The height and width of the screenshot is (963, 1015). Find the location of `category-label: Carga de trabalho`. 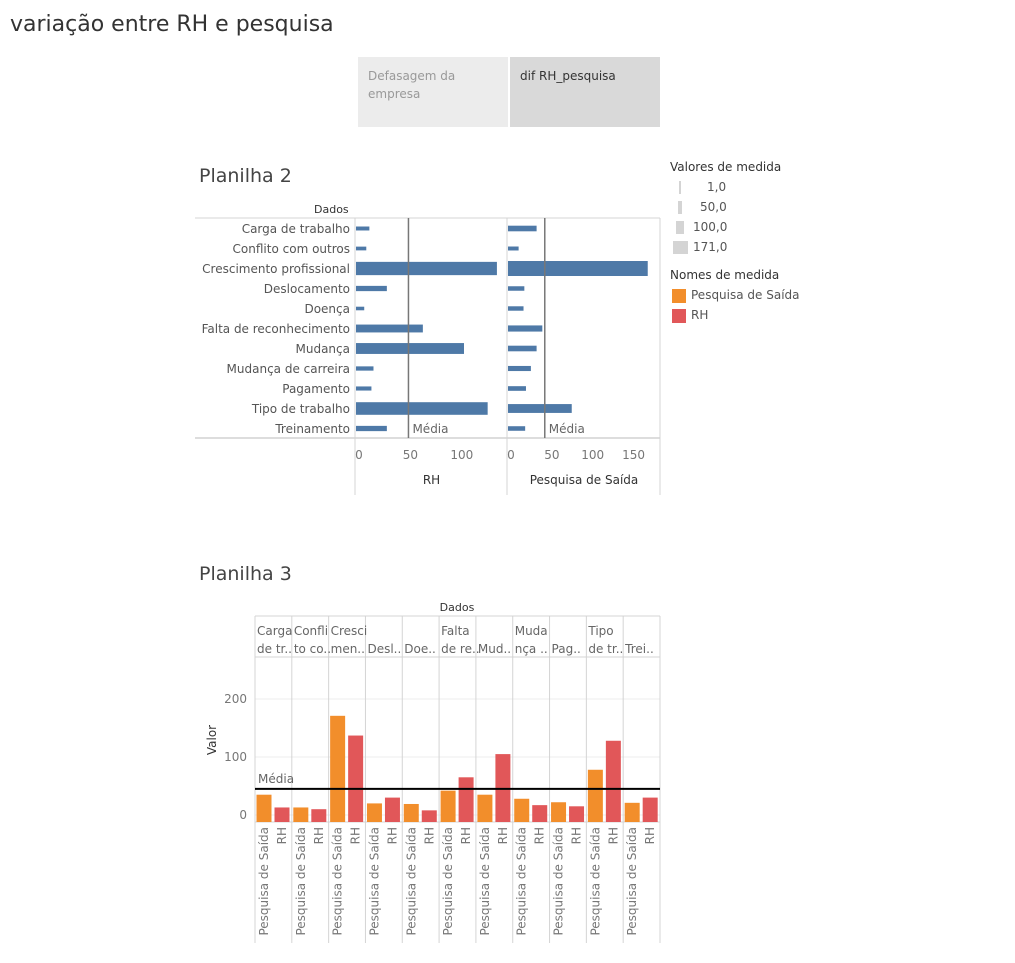

category-label: Carga de trabalho is located at coordinates (296, 229).